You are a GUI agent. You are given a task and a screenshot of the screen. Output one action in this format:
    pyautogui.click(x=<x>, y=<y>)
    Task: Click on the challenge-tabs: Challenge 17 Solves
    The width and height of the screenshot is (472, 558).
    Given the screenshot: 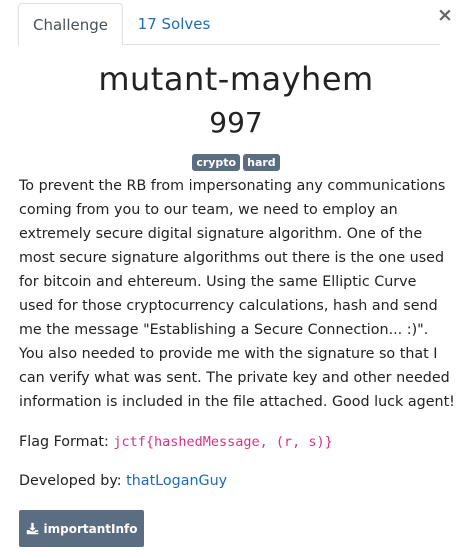 What is the action you would take?
    pyautogui.click(x=229, y=23)
    